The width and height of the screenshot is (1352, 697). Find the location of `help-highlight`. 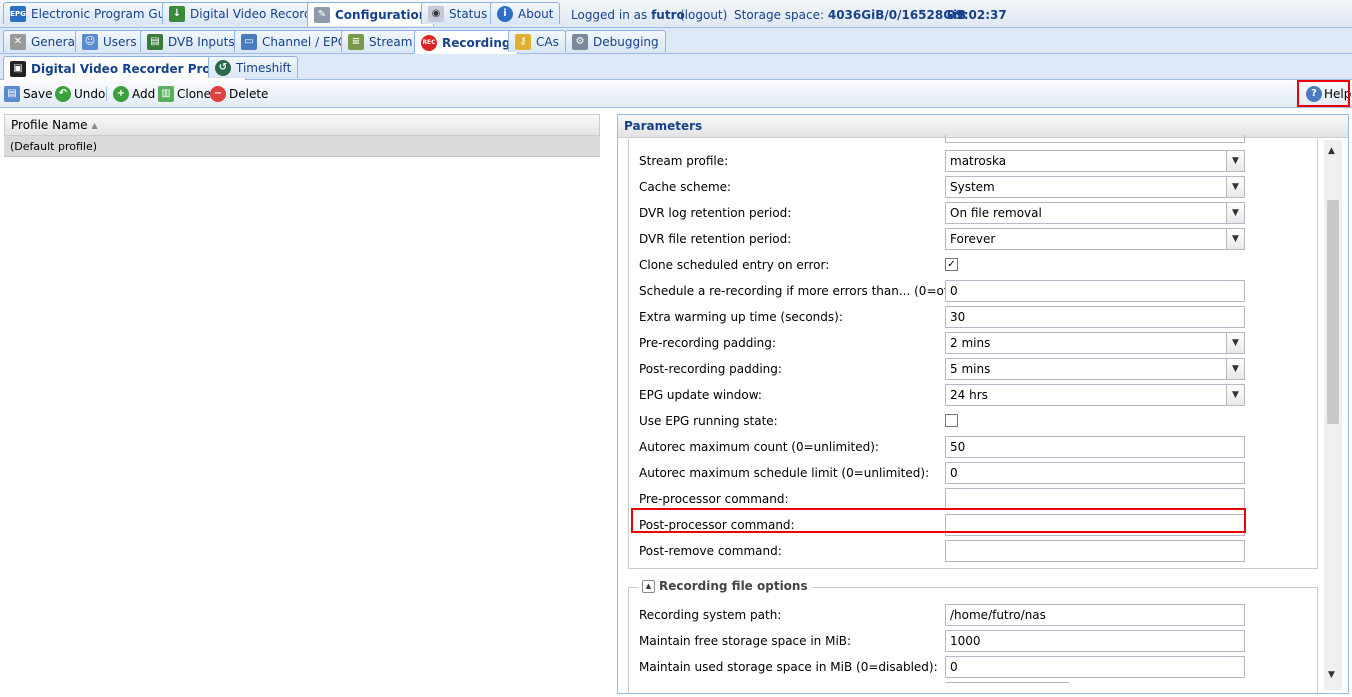

help-highlight is located at coordinates (1323, 93).